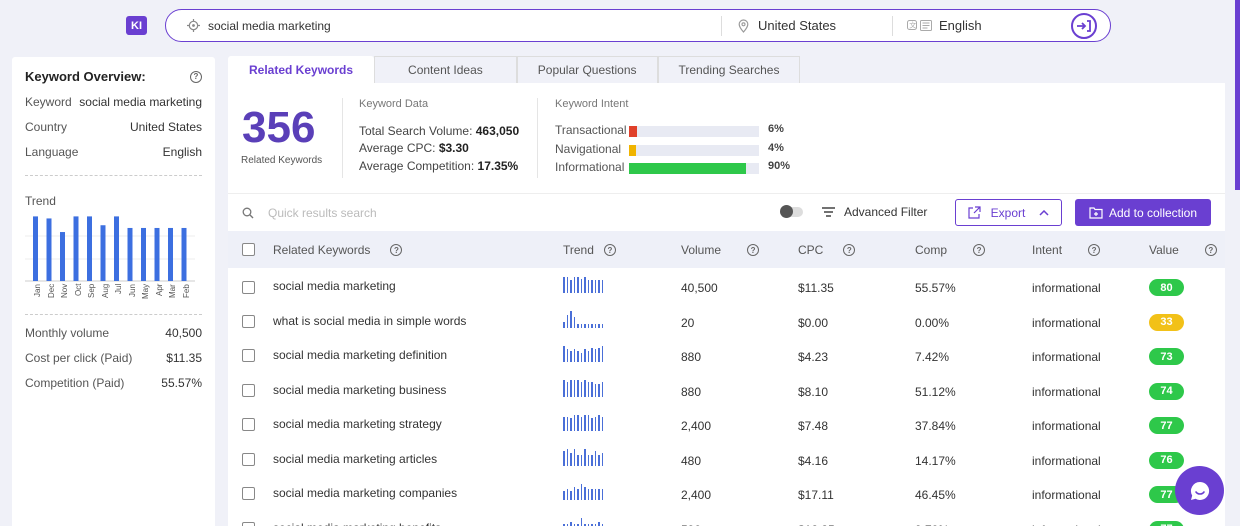 Image resolution: width=1240 pixels, height=526 pixels. Describe the element at coordinates (357, 424) in the screenshot. I see `keyword-cell: social media marketing strategy` at that location.